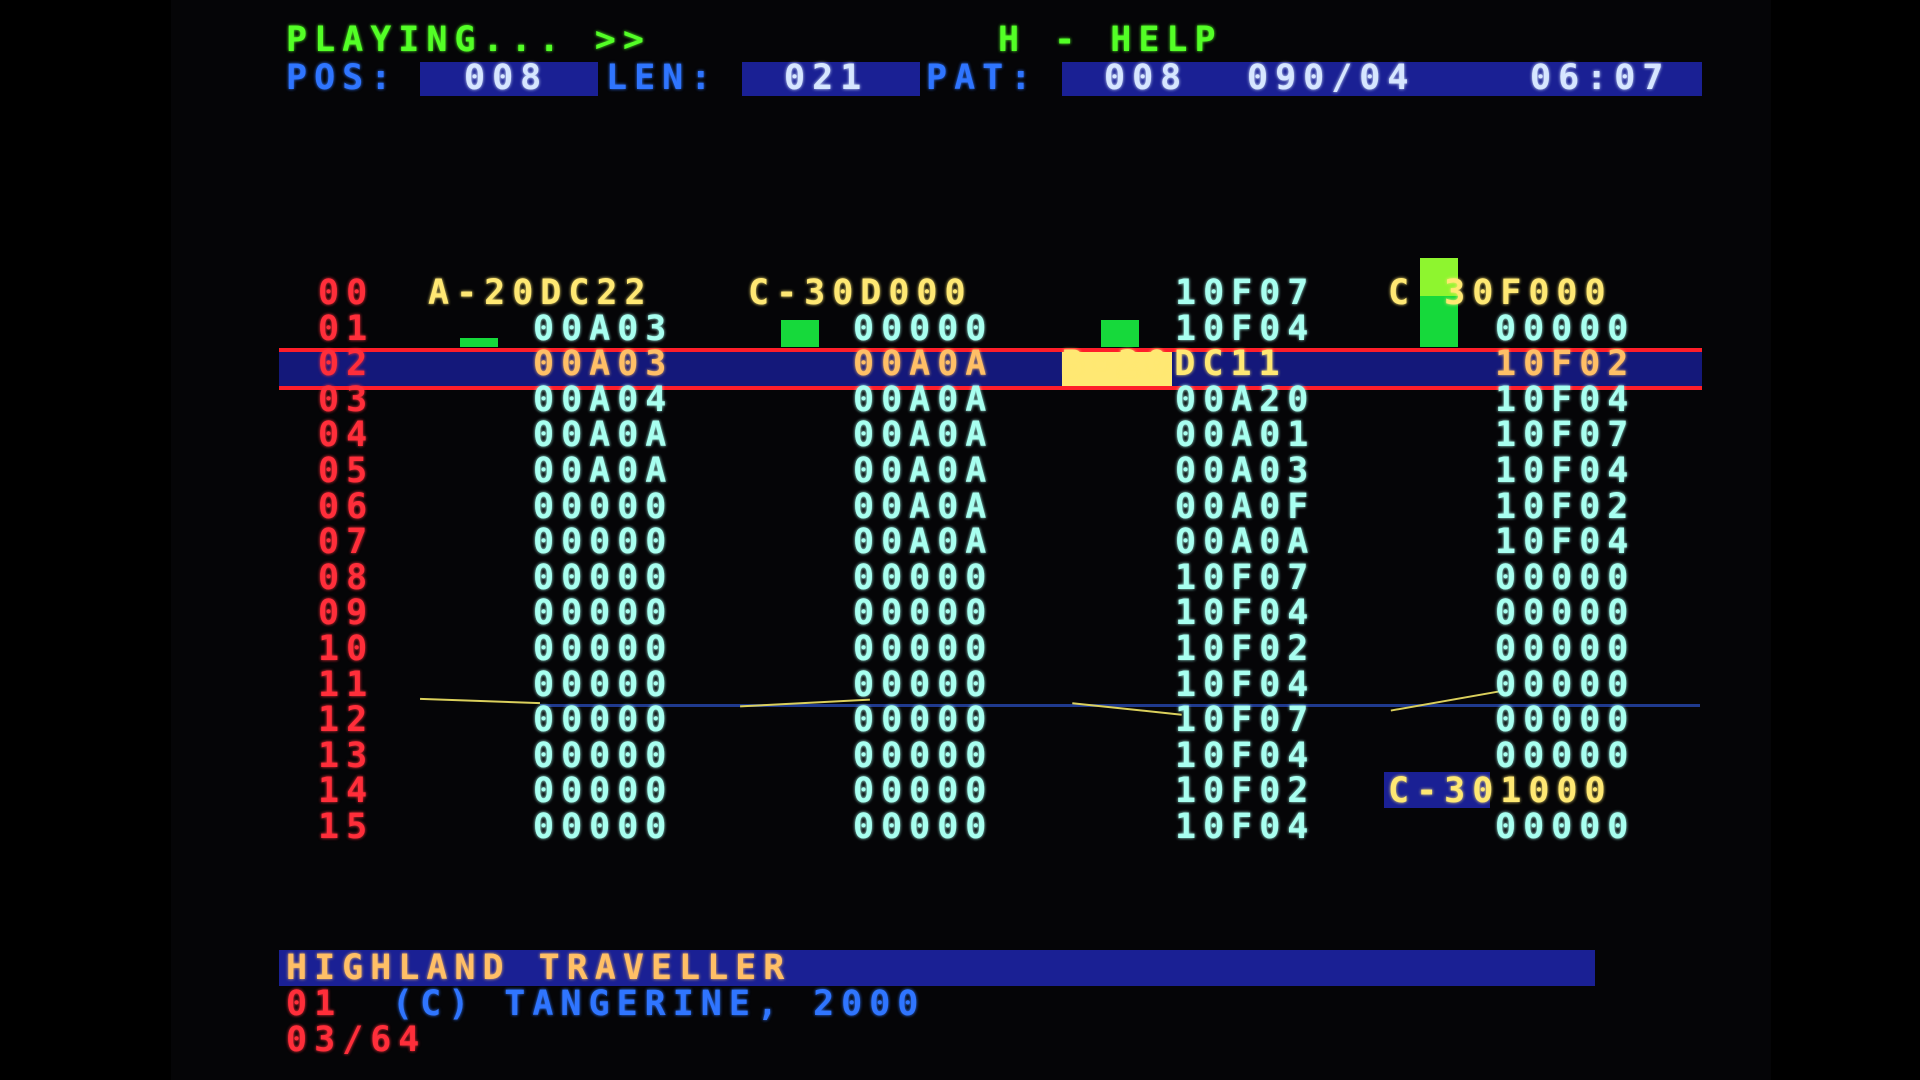  I want to click on pat-label: PAT:, so click(982, 78).